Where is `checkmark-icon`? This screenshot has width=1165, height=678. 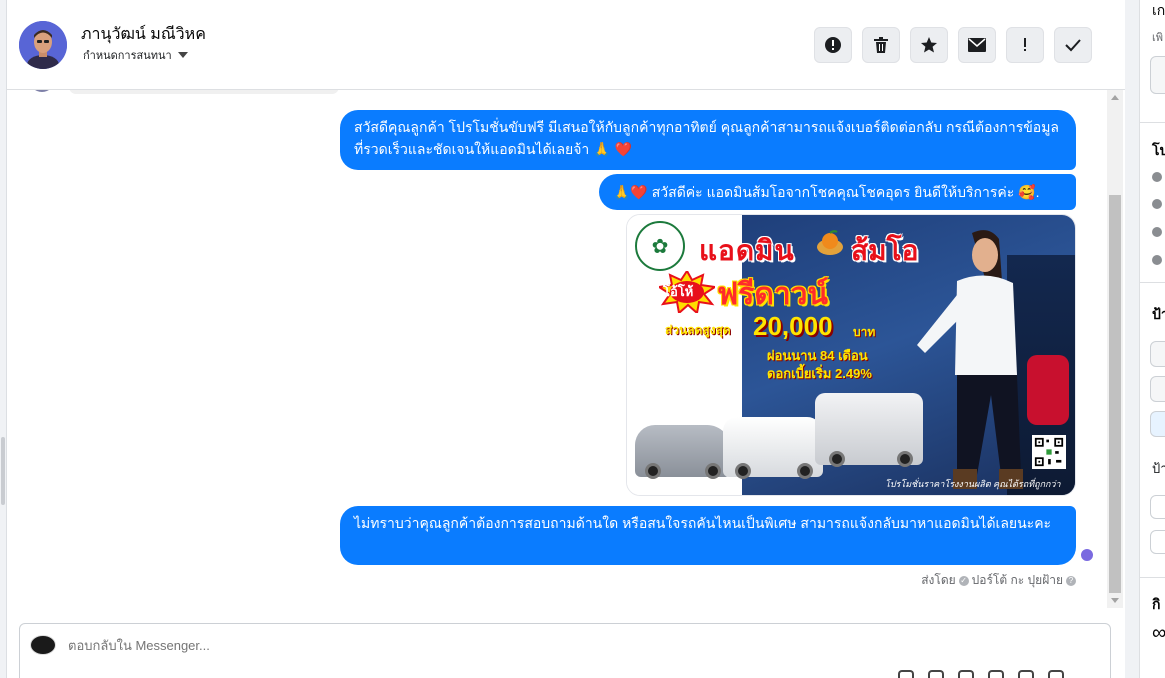 checkmark-icon is located at coordinates (1073, 45).